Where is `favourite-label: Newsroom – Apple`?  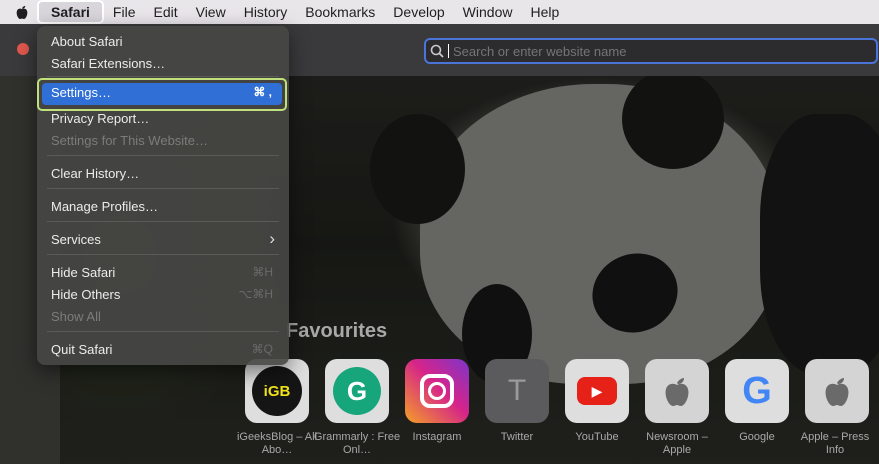 favourite-label: Newsroom – Apple is located at coordinates (677, 443).